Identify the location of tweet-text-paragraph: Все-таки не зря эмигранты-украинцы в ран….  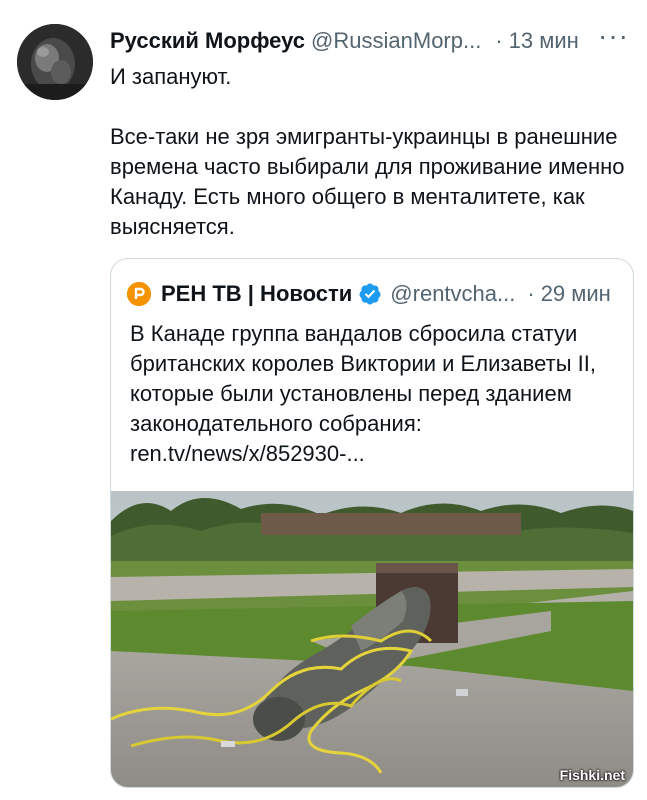
(367, 181).